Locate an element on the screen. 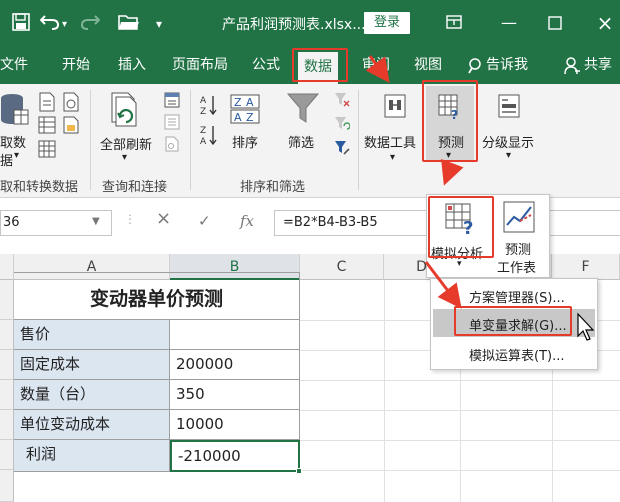 The width and height of the screenshot is (620, 502). sort-dialog-icon: Z A A Z is located at coordinates (245, 109).